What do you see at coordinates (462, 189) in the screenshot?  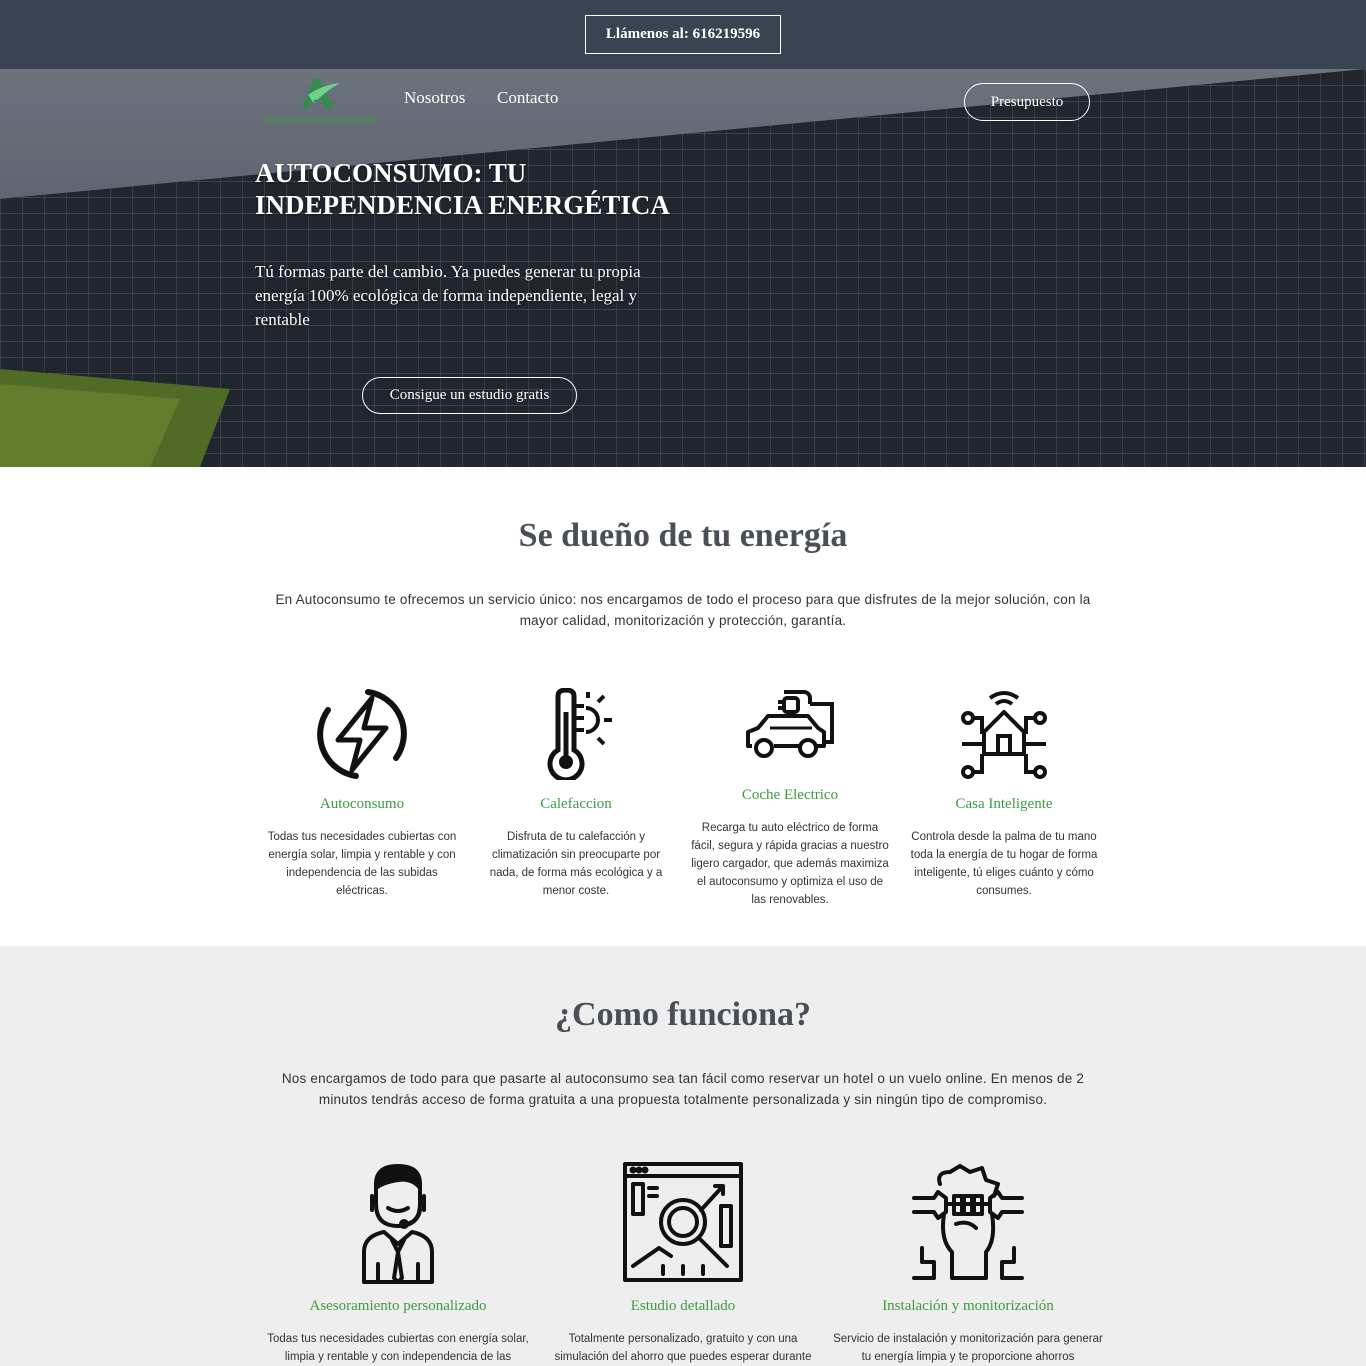 I see `hero-title: AUTOCONSUMO: TU INDEPENDENCIA ENERGÉTICA` at bounding box center [462, 189].